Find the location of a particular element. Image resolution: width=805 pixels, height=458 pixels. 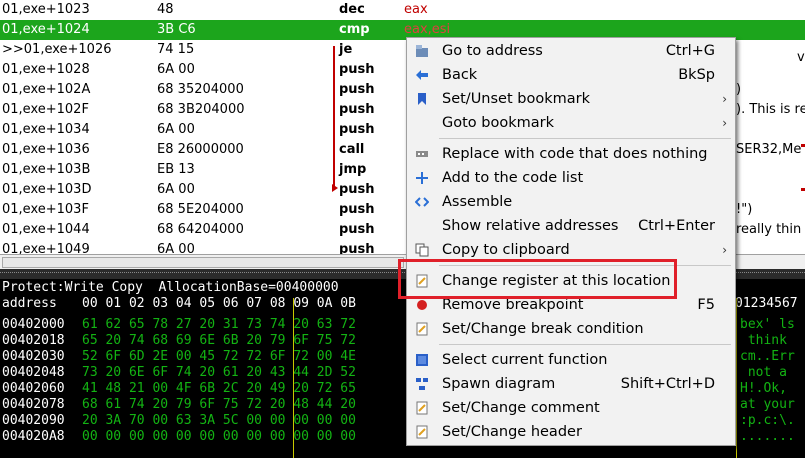

hex-row-bytes: 61 62 65 78 27 20 31 73 74 20 63 72 is located at coordinates (219, 325).